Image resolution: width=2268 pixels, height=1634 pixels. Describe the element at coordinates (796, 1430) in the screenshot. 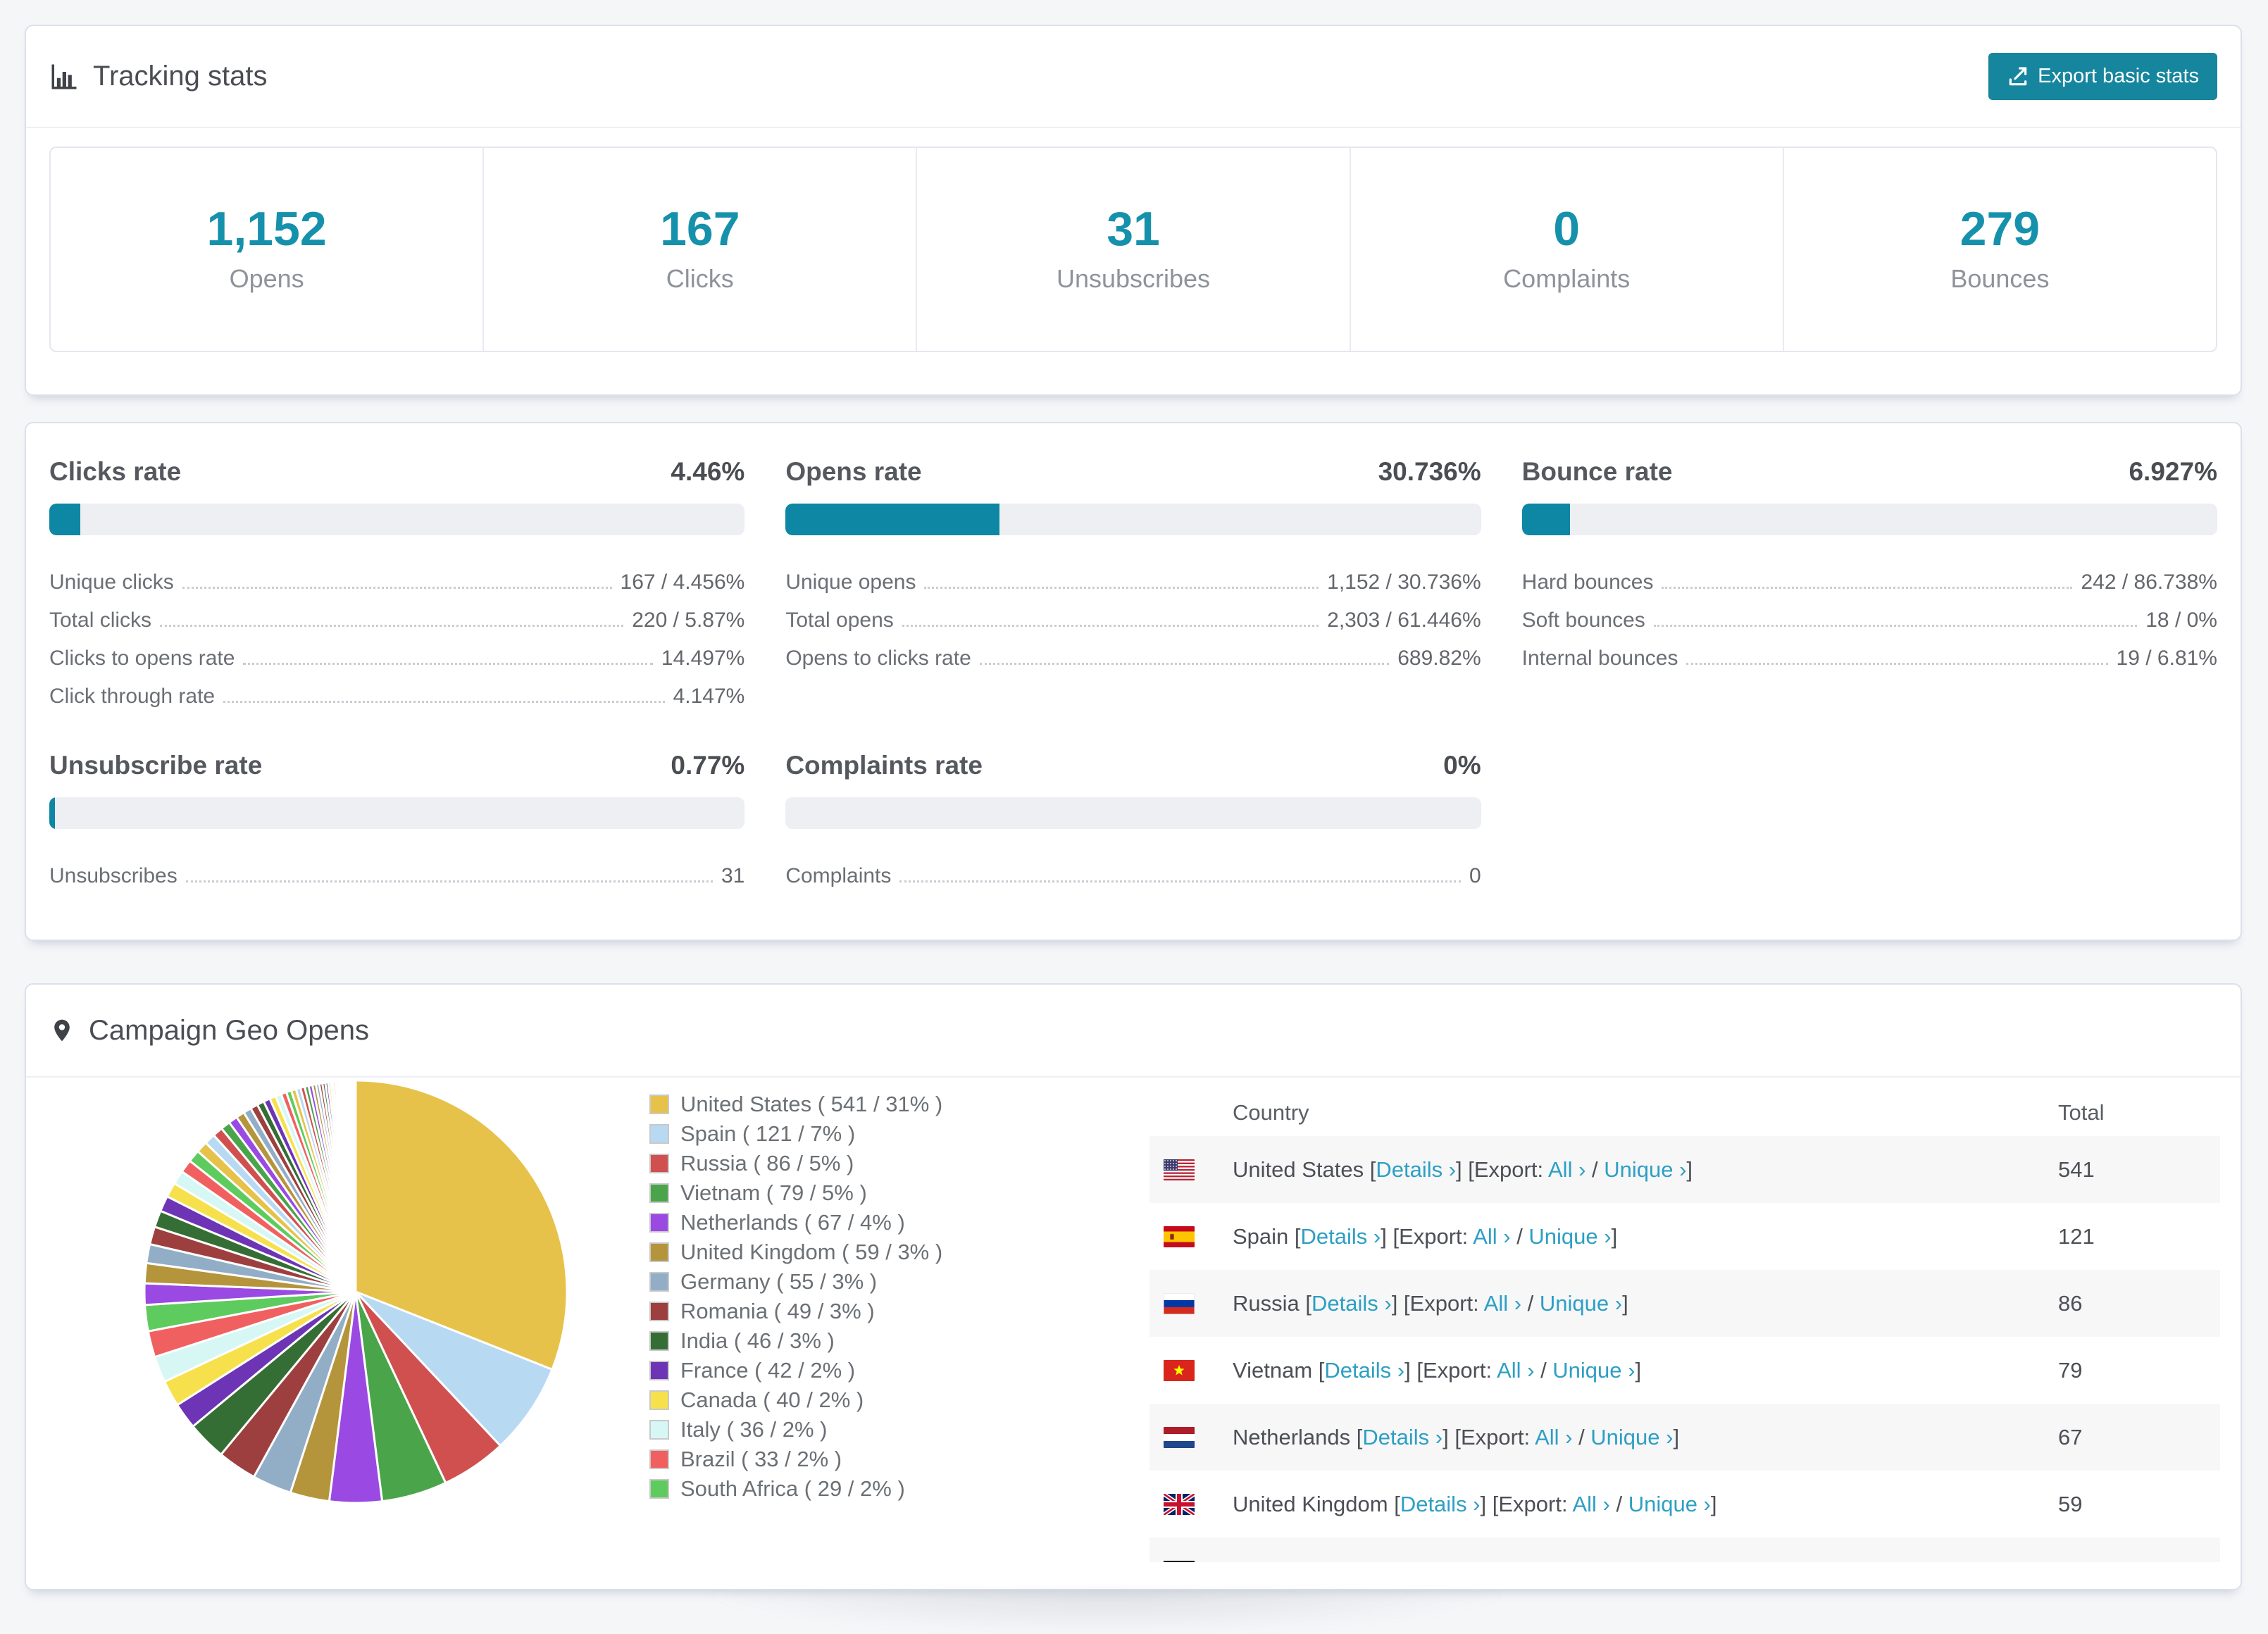

I see `legend-item: Italy ( 36 / 2% )` at that location.